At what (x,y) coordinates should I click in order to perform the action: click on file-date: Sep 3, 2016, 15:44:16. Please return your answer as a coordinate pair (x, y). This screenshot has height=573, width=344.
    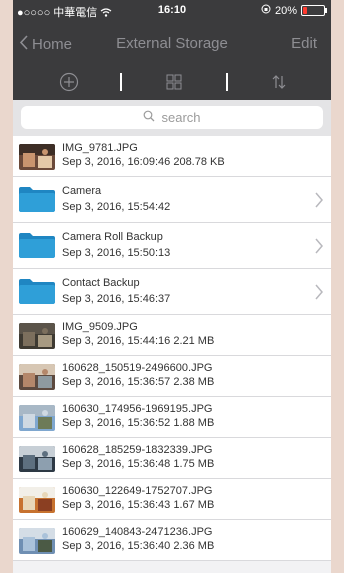
    Looking at the image, I should click on (116, 341).